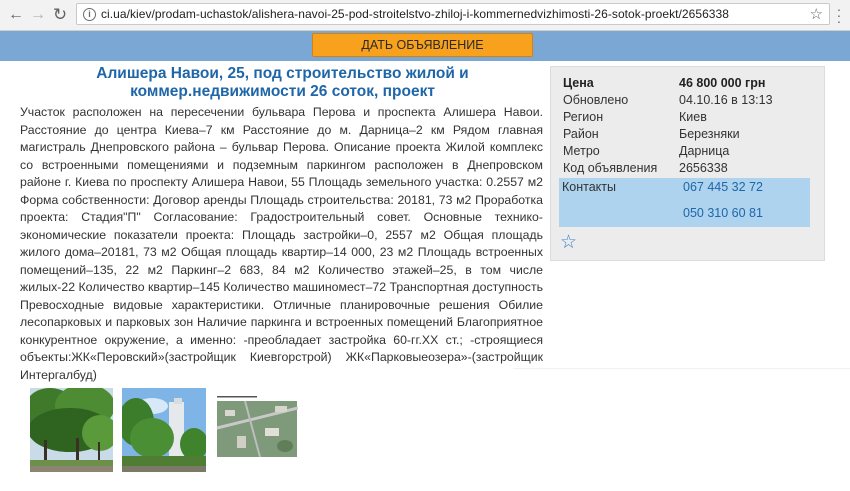  What do you see at coordinates (816, 14) in the screenshot?
I see `bookmark-star-icon: ☆` at bounding box center [816, 14].